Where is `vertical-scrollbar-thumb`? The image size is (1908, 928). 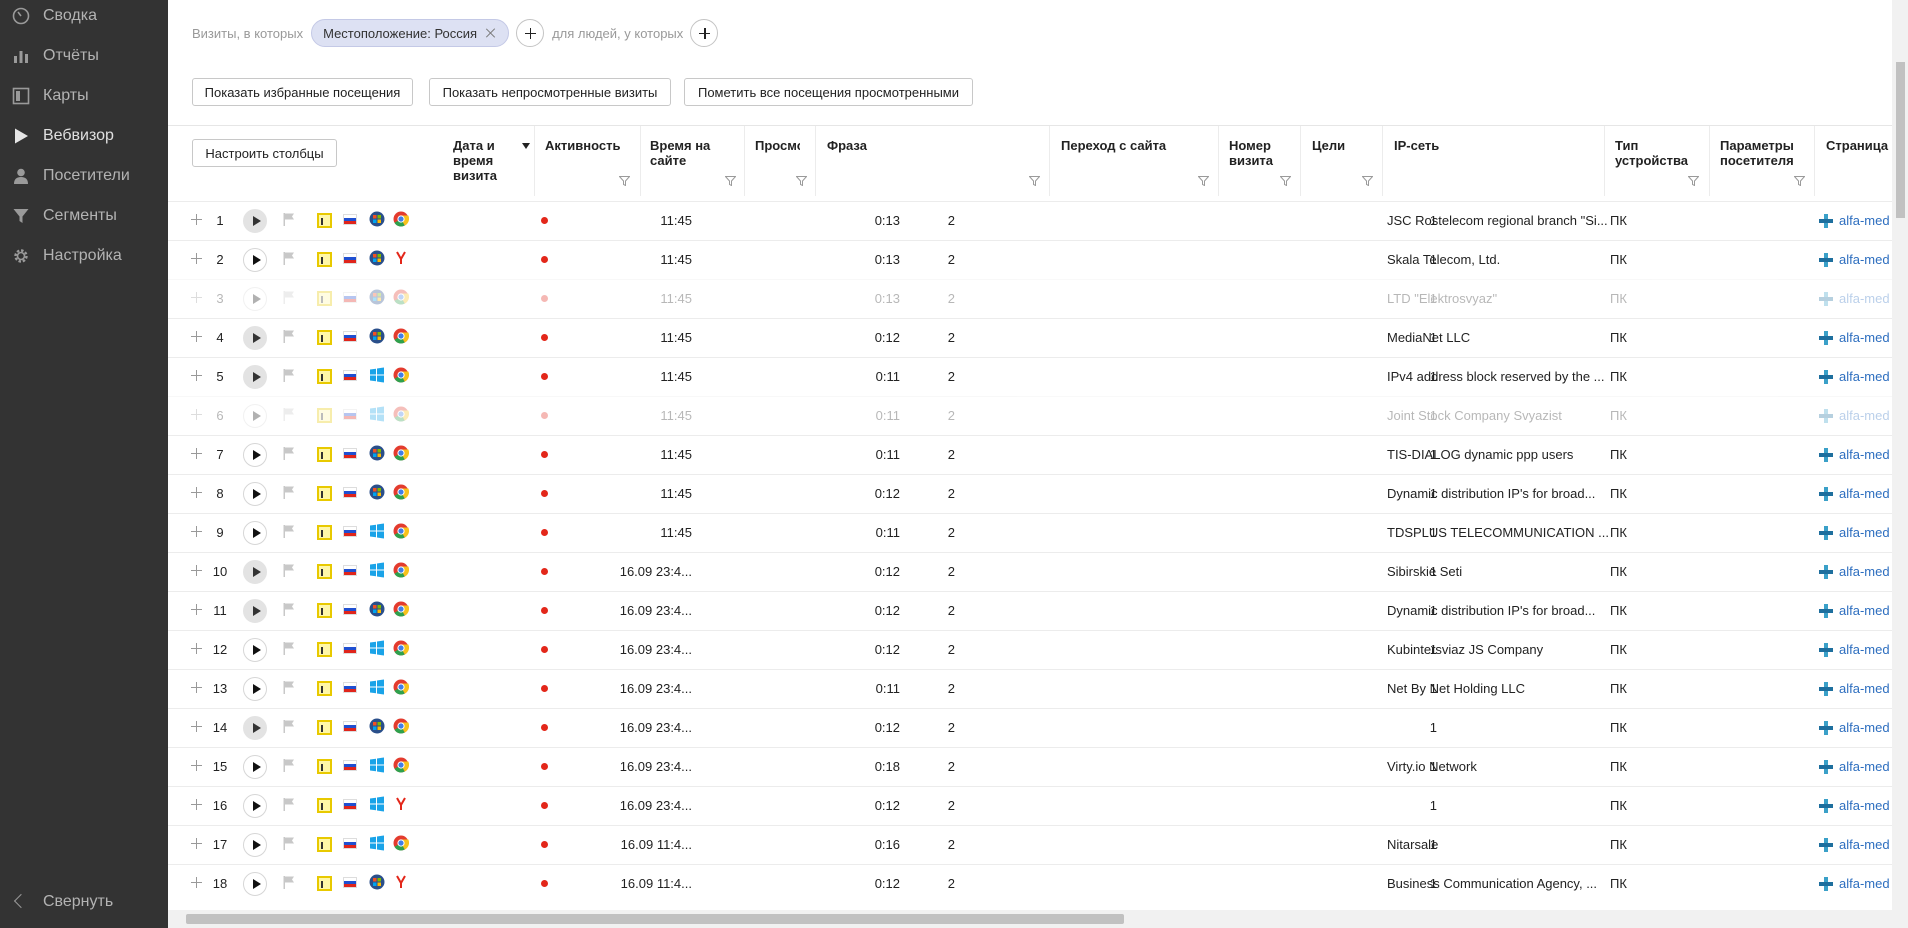 vertical-scrollbar-thumb is located at coordinates (1900, 140).